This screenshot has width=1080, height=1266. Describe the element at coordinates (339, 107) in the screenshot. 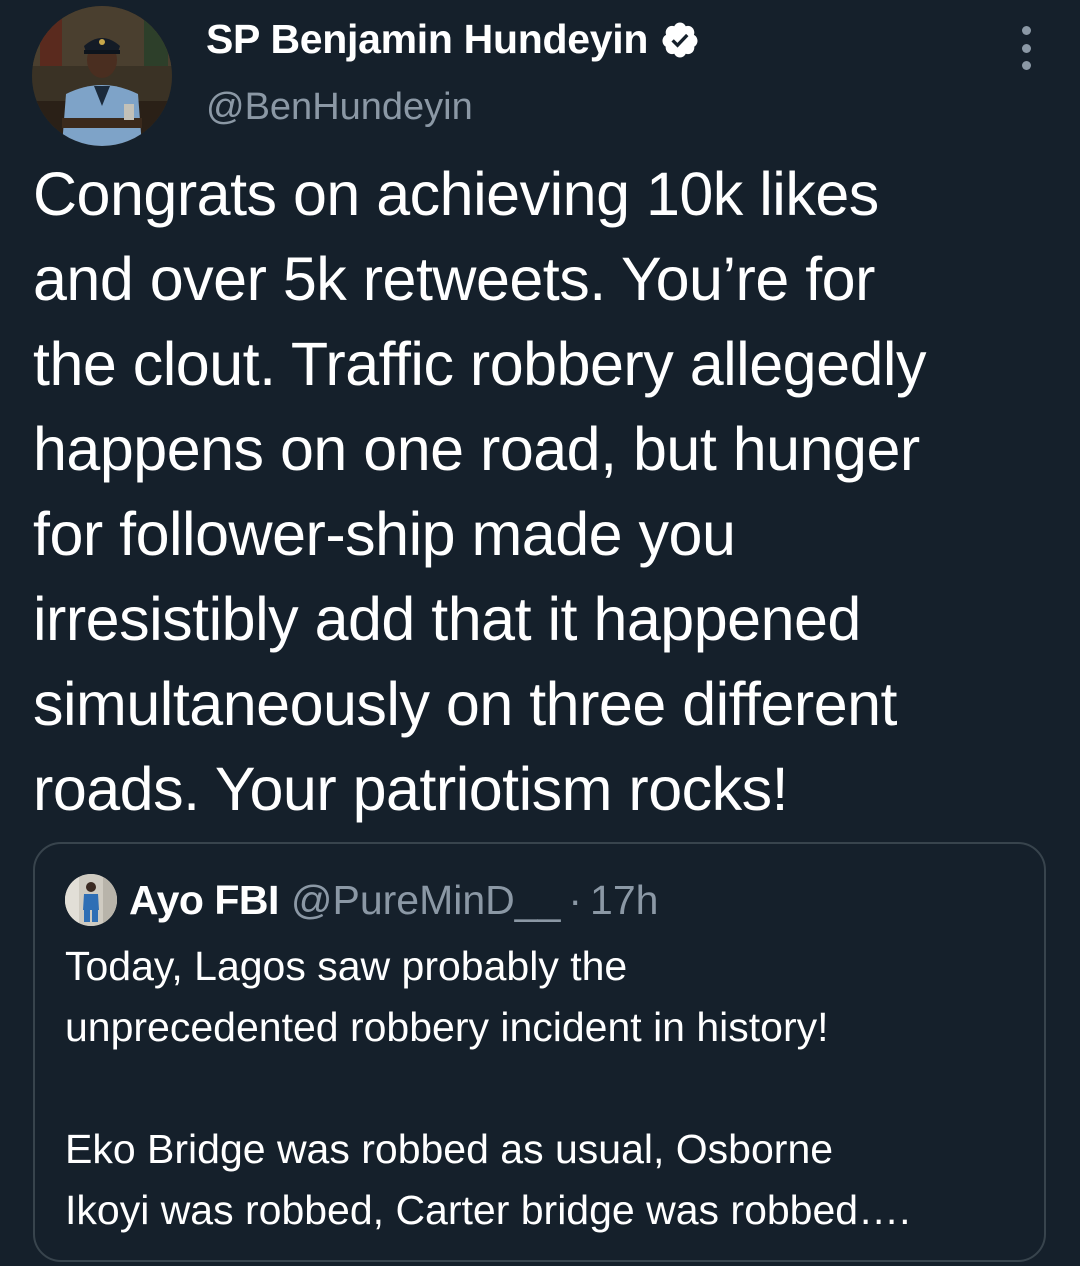

I see `author-handle: @BenHundeyin` at that location.